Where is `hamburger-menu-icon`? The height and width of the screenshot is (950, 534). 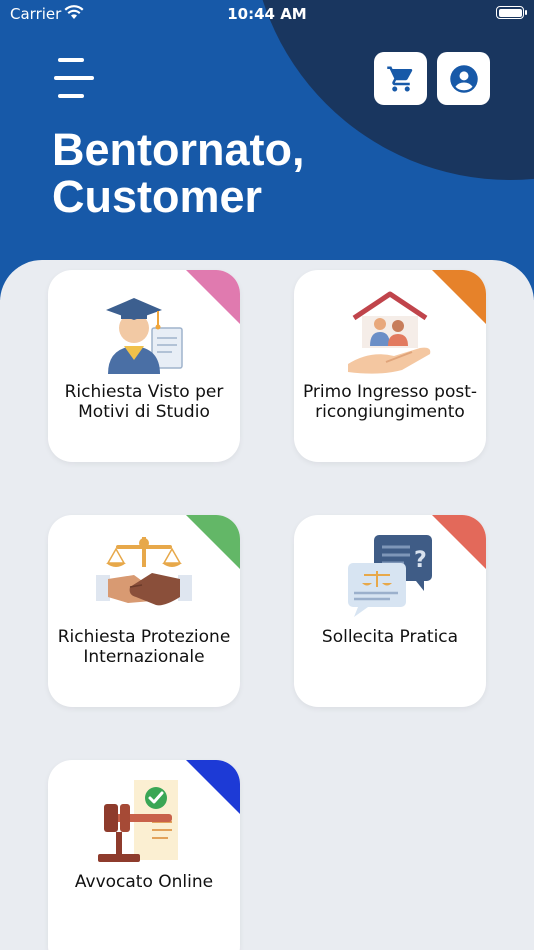
hamburger-menu-icon is located at coordinates (76, 79).